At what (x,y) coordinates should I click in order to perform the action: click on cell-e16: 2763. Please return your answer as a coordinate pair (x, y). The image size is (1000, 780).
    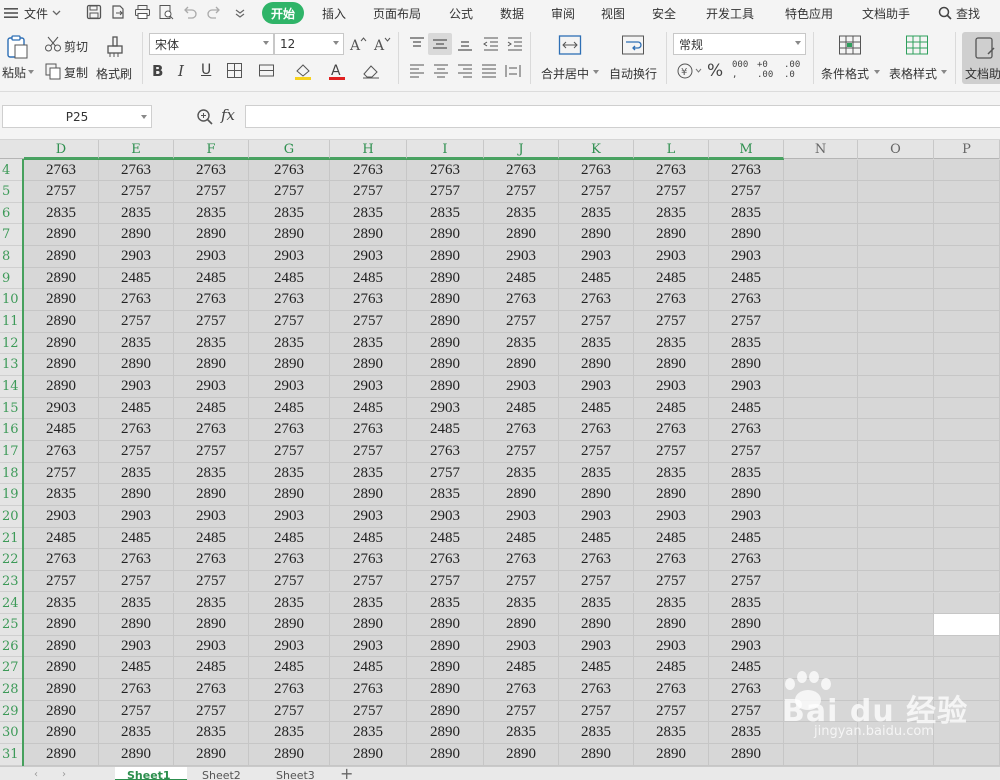
    Looking at the image, I should click on (136, 430).